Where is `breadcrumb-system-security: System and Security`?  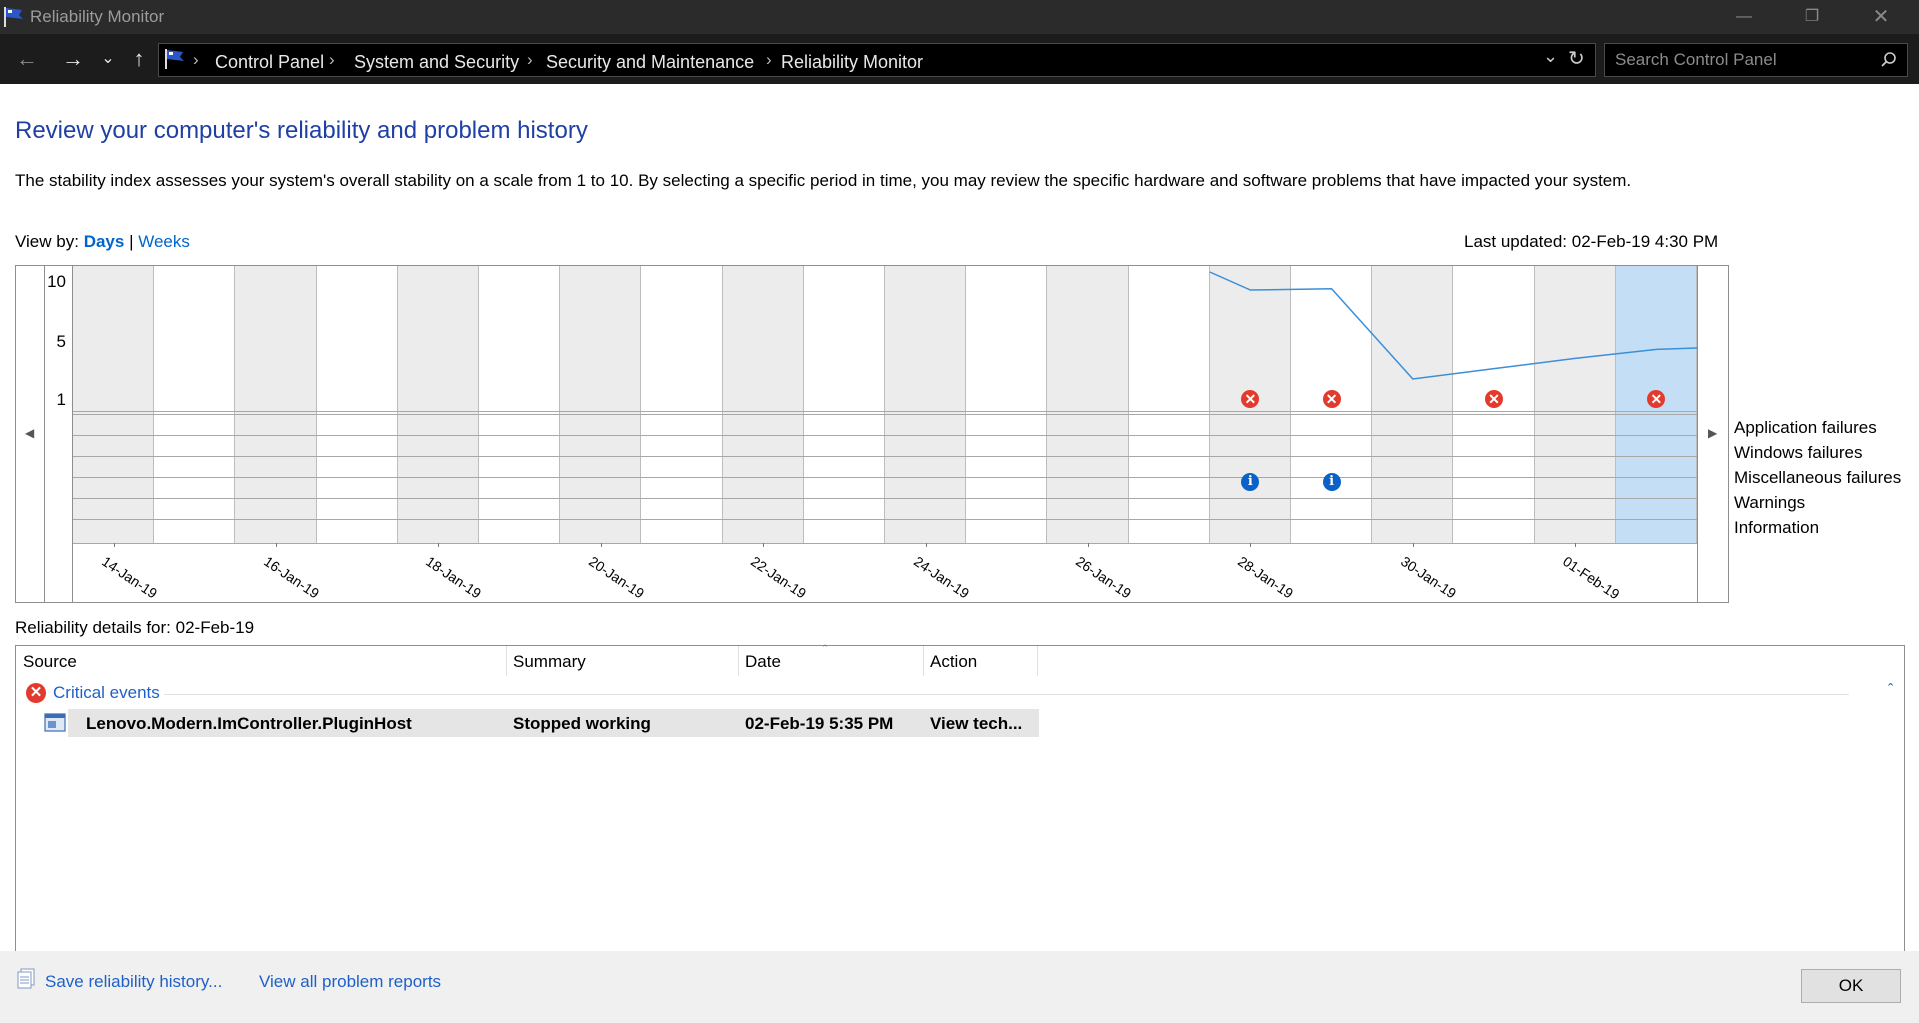
breadcrumb-system-security: System and Security is located at coordinates (436, 62).